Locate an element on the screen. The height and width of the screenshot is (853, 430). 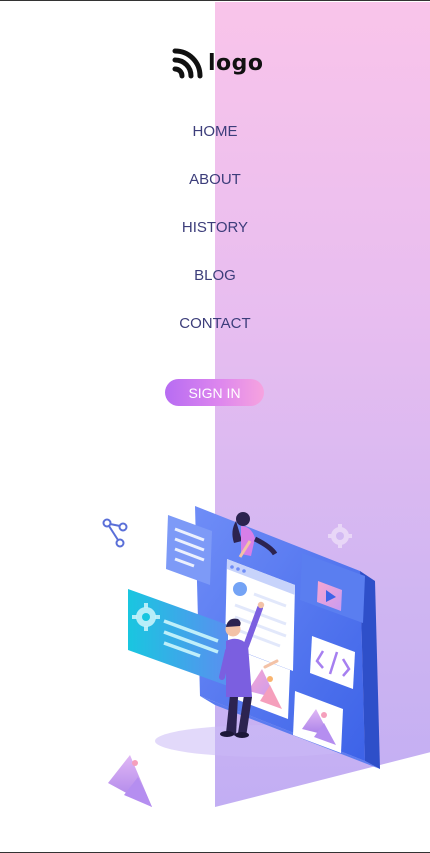
rss-logo-icon is located at coordinates (187, 63).